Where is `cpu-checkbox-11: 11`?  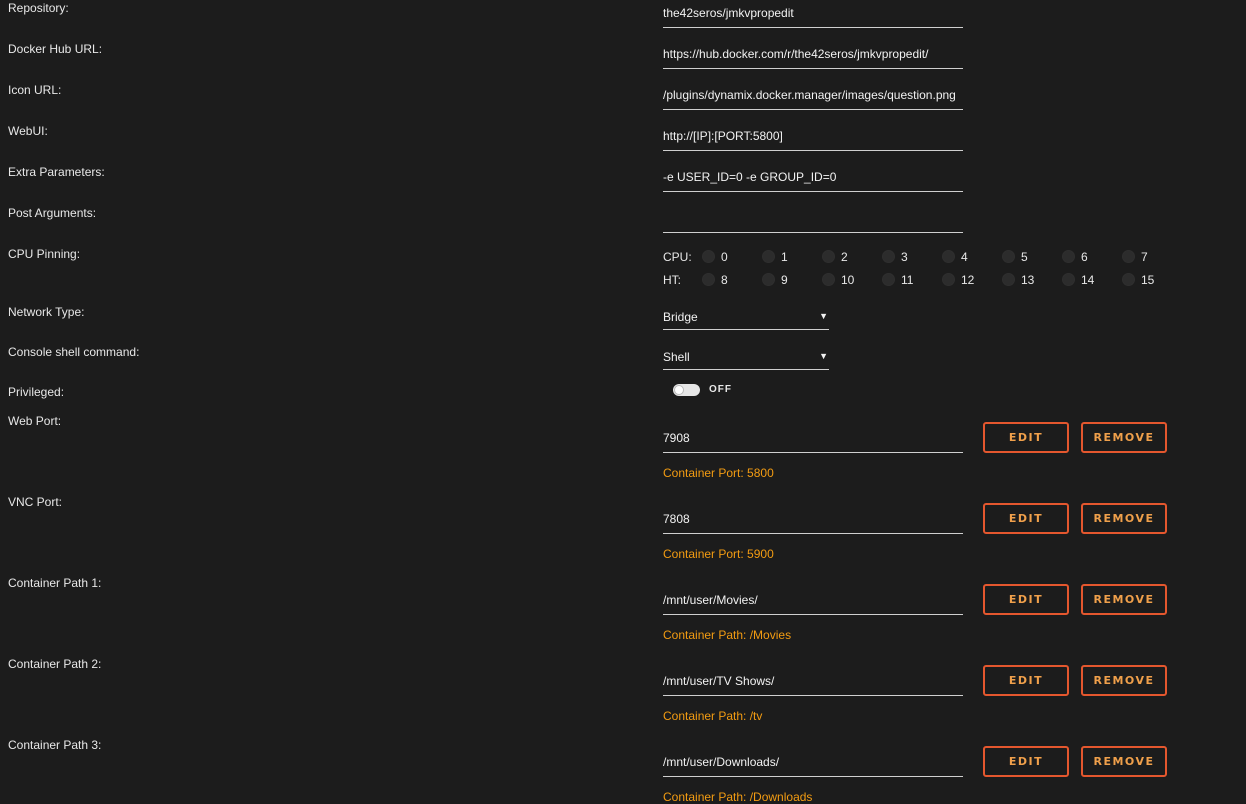 cpu-checkbox-11: 11 is located at coordinates (910, 280).